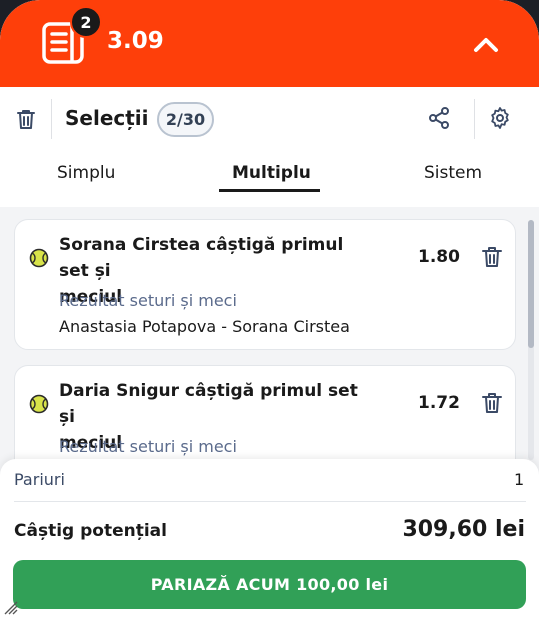 The image size is (539, 620). What do you see at coordinates (107, 118) in the screenshot?
I see `selections-title: Selecții` at bounding box center [107, 118].